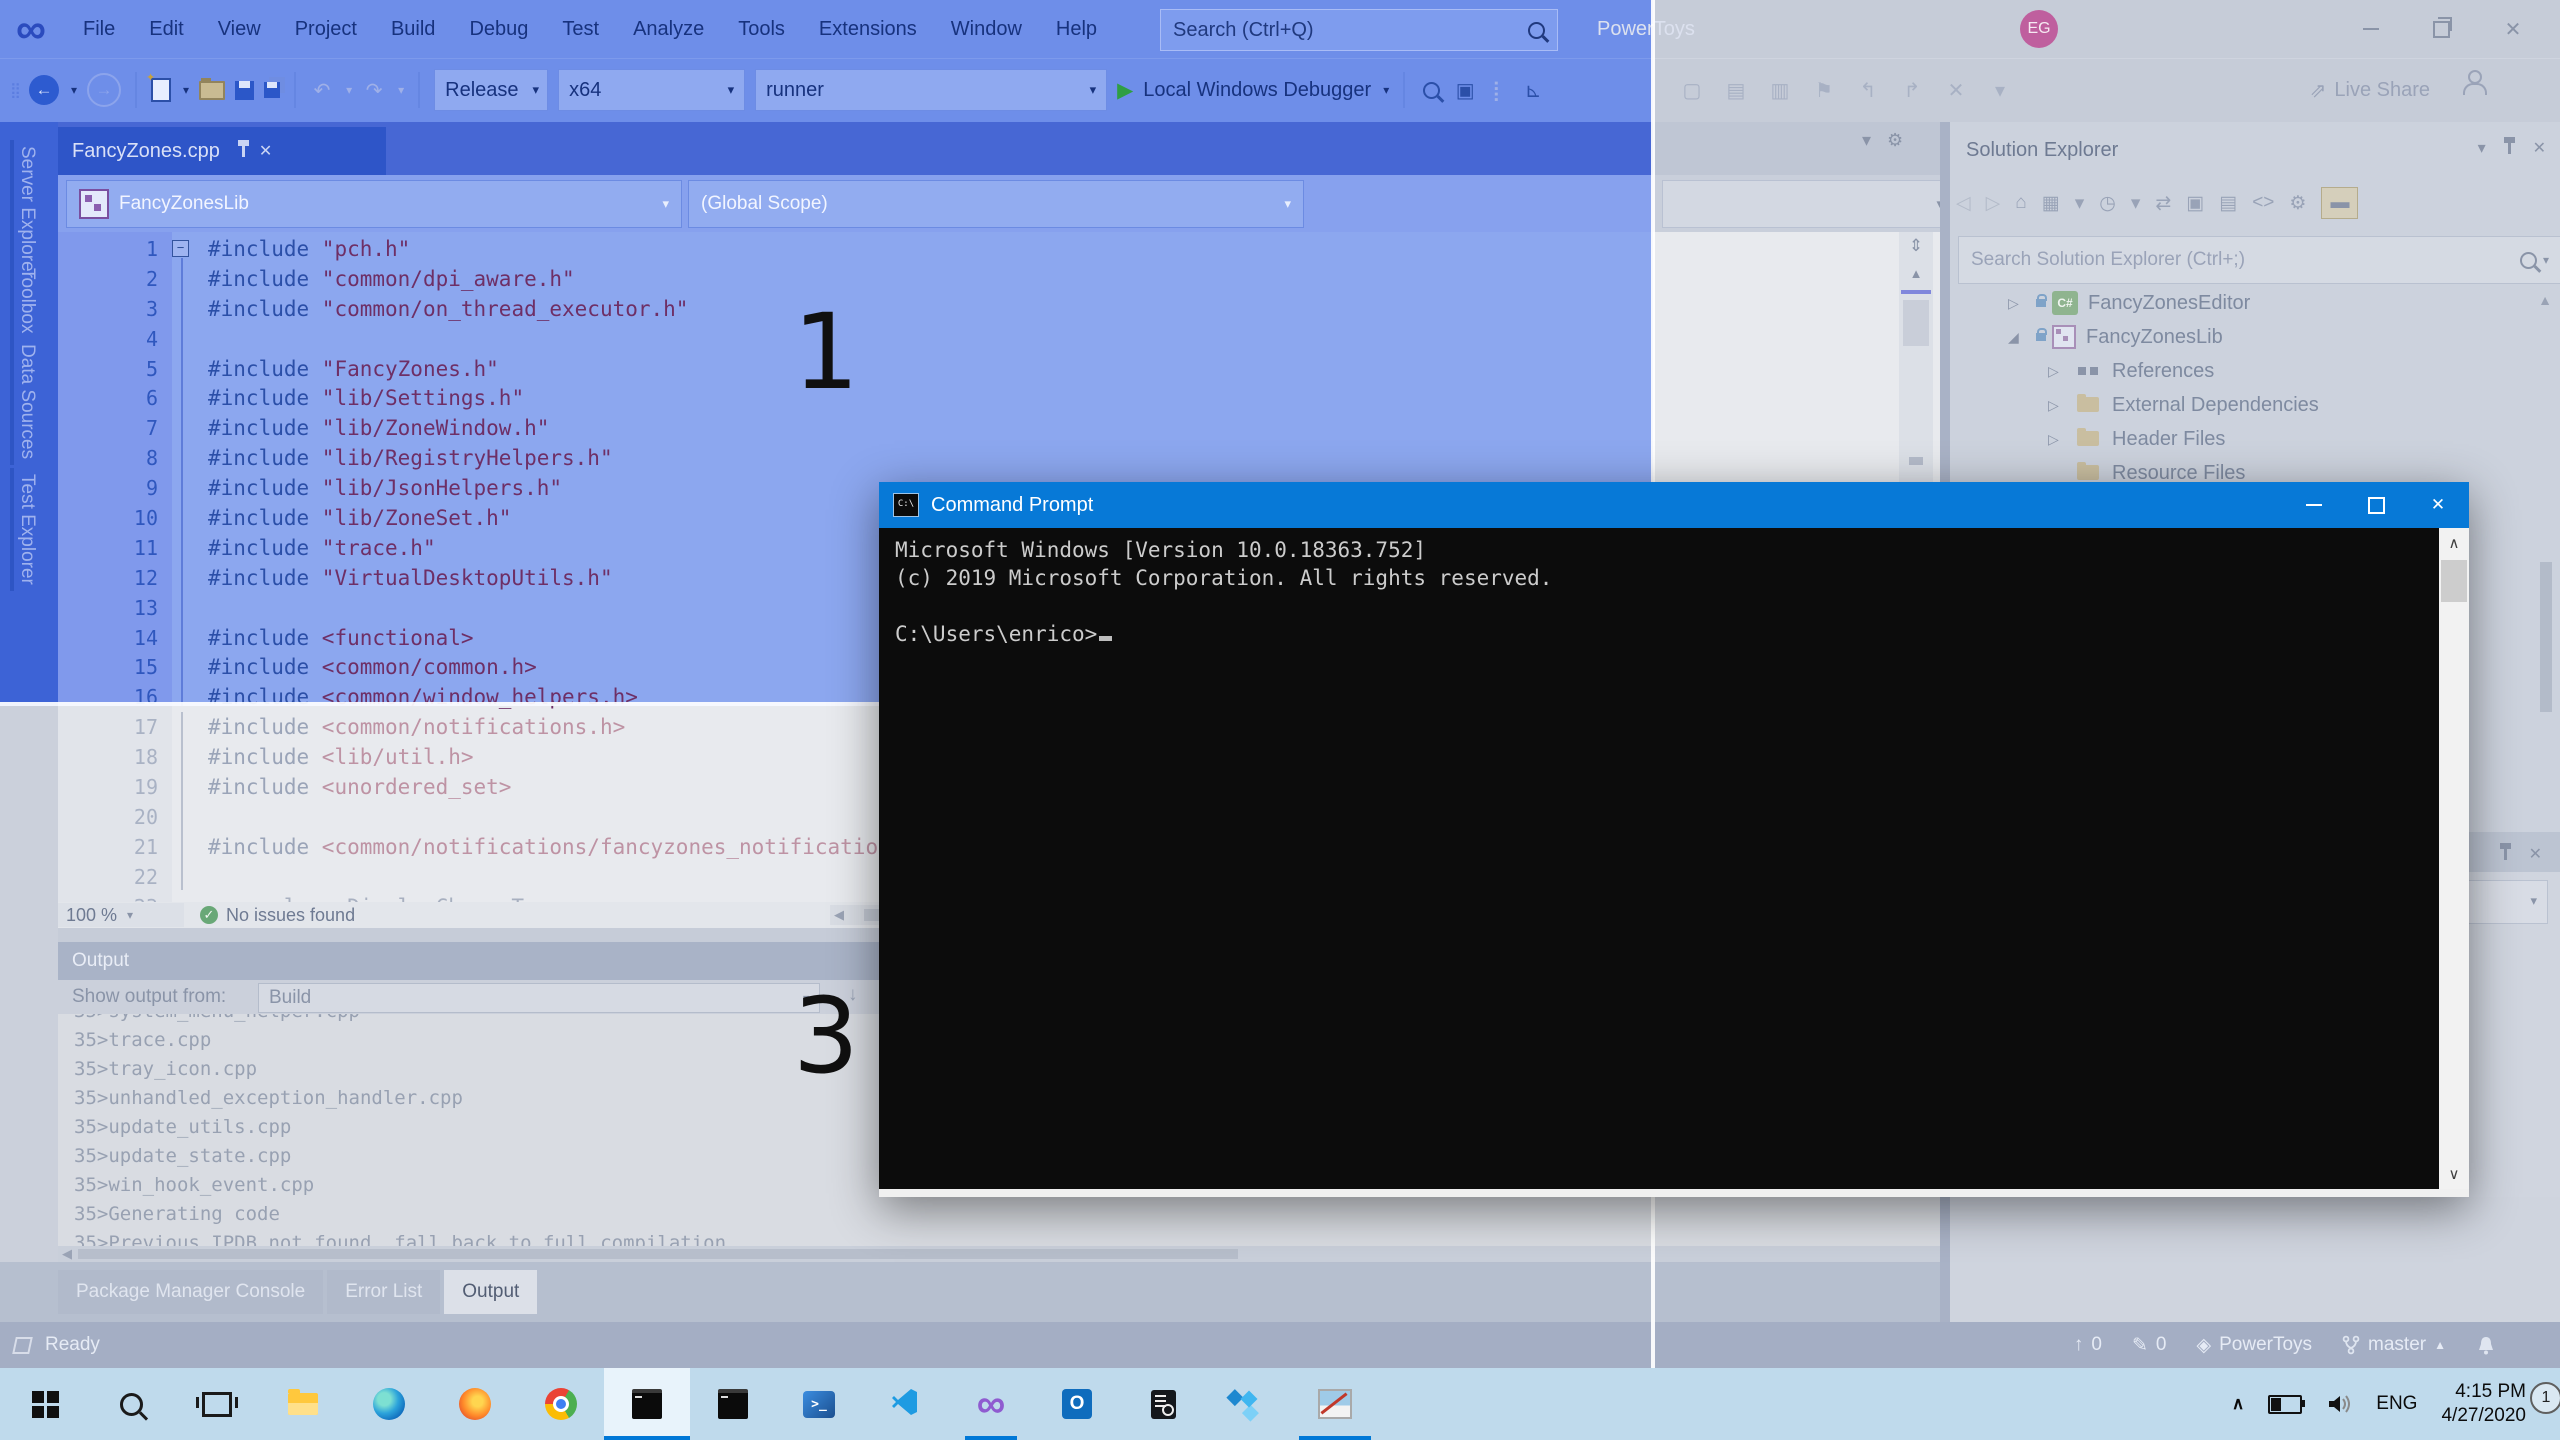 The image size is (2560, 1440). What do you see at coordinates (1916, 246) in the screenshot?
I see `split-editor-handle: ⇕` at bounding box center [1916, 246].